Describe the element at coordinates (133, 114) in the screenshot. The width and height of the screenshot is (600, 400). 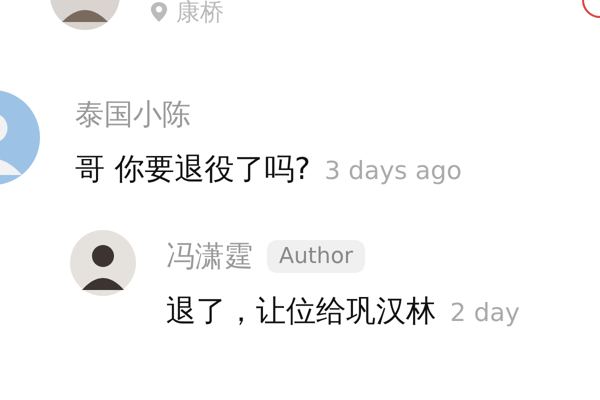
I see `commenter-name: 泰国小陈` at that location.